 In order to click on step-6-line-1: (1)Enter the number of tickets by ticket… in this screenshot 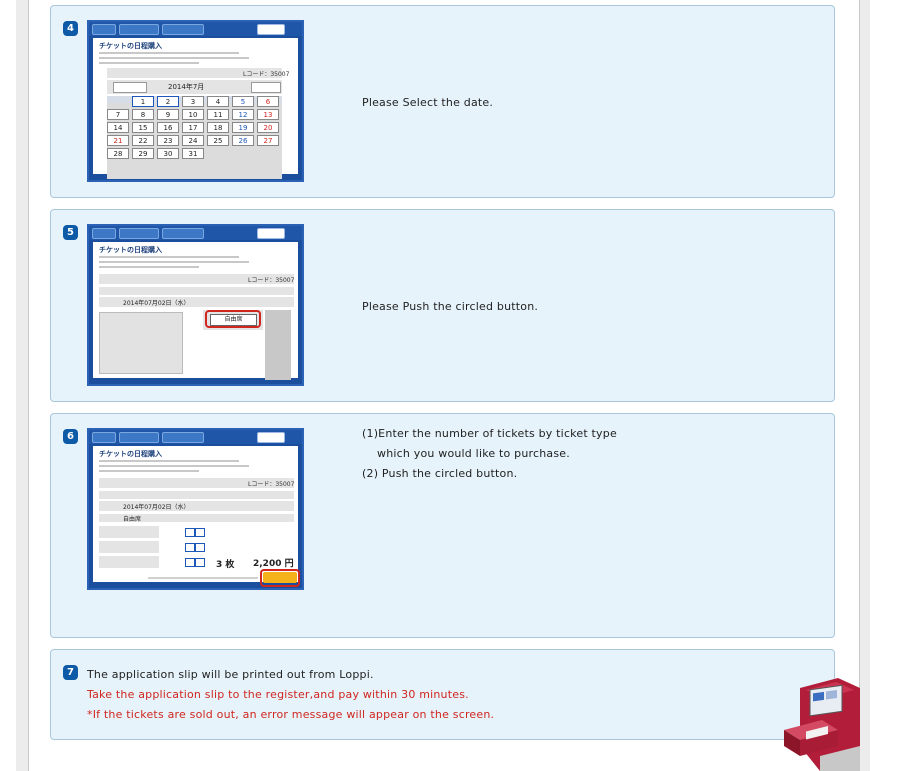, I will do `click(489, 433)`.